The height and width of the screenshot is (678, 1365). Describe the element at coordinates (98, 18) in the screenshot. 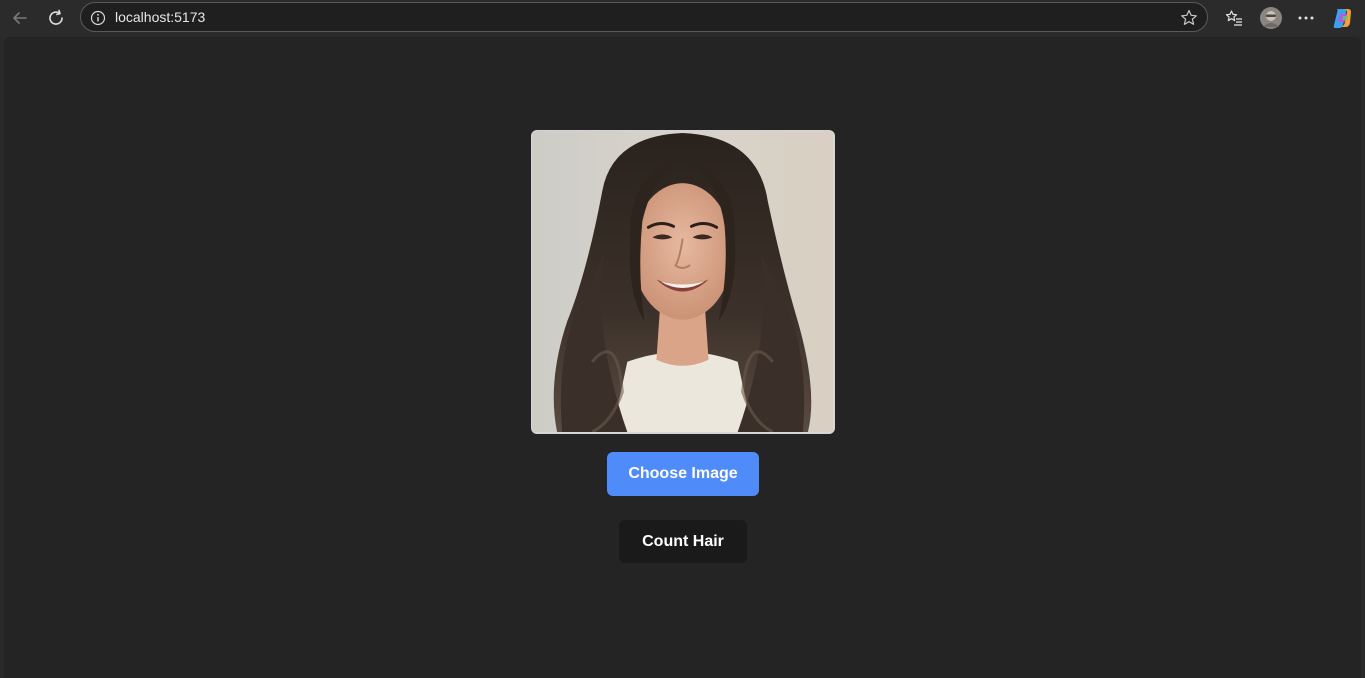

I see `site-info-icon` at that location.